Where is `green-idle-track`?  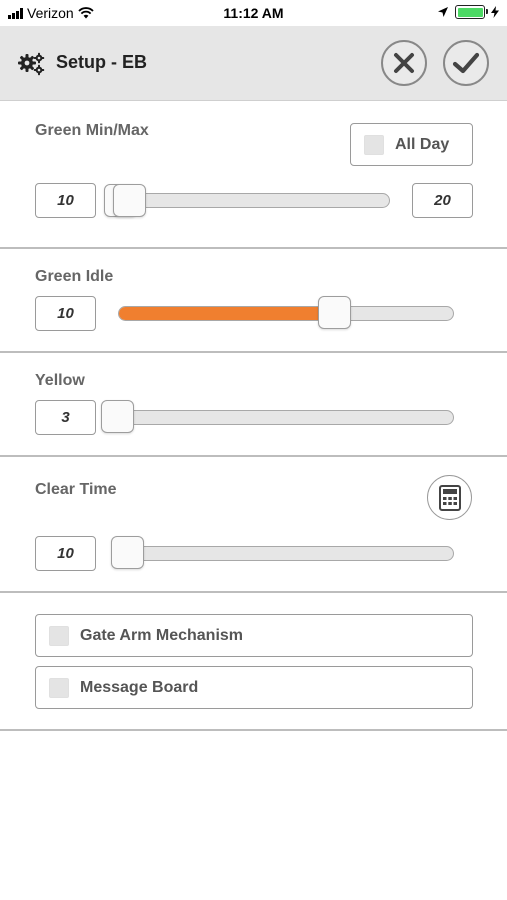 green-idle-track is located at coordinates (286, 313).